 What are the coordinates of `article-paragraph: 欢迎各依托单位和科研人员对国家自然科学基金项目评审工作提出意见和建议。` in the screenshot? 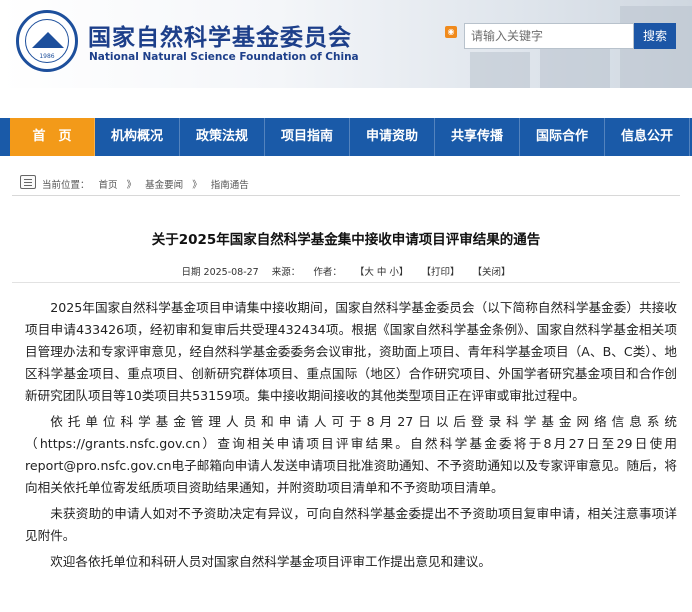 It's located at (270, 561).